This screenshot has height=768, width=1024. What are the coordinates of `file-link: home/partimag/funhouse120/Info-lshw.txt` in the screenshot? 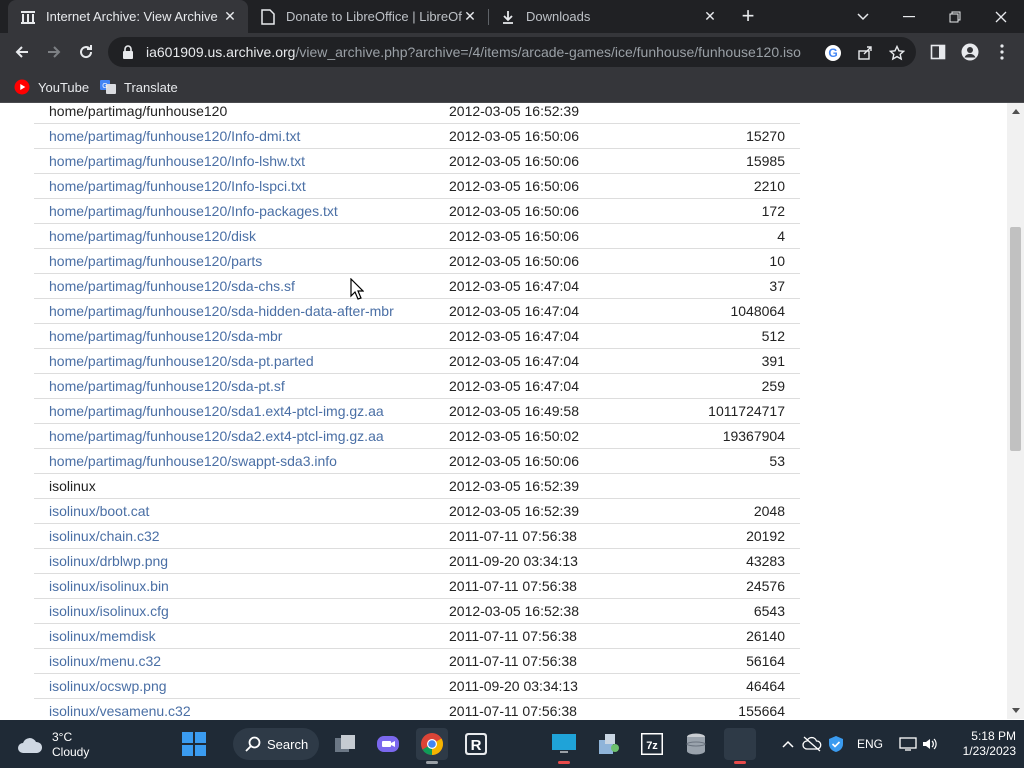 It's located at (177, 161).